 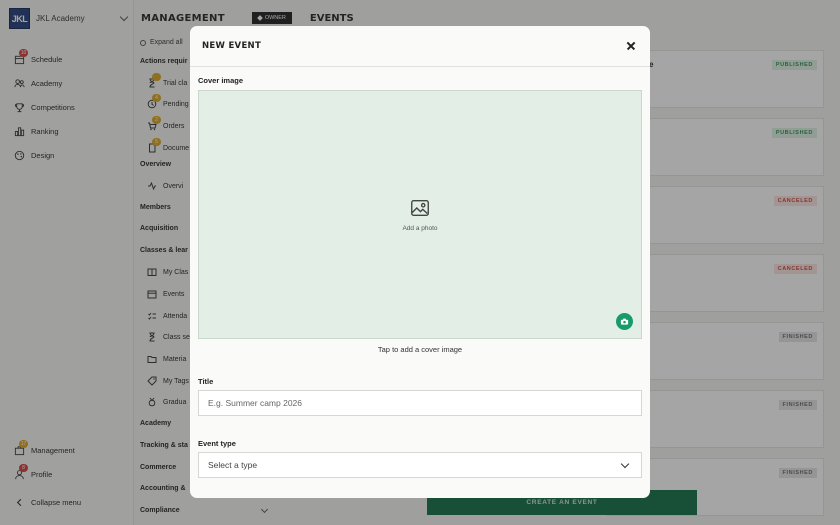 What do you see at coordinates (217, 443) in the screenshot?
I see `event-type-label: Event type` at bounding box center [217, 443].